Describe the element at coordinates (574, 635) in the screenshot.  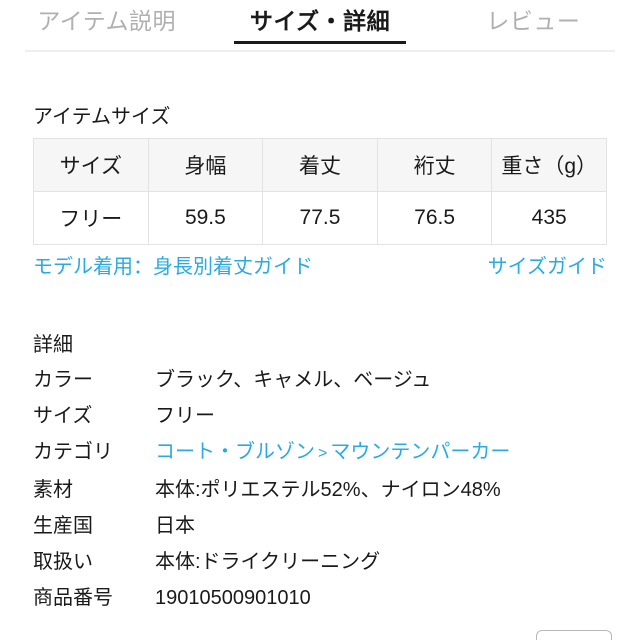
I see `floating-action-button` at that location.